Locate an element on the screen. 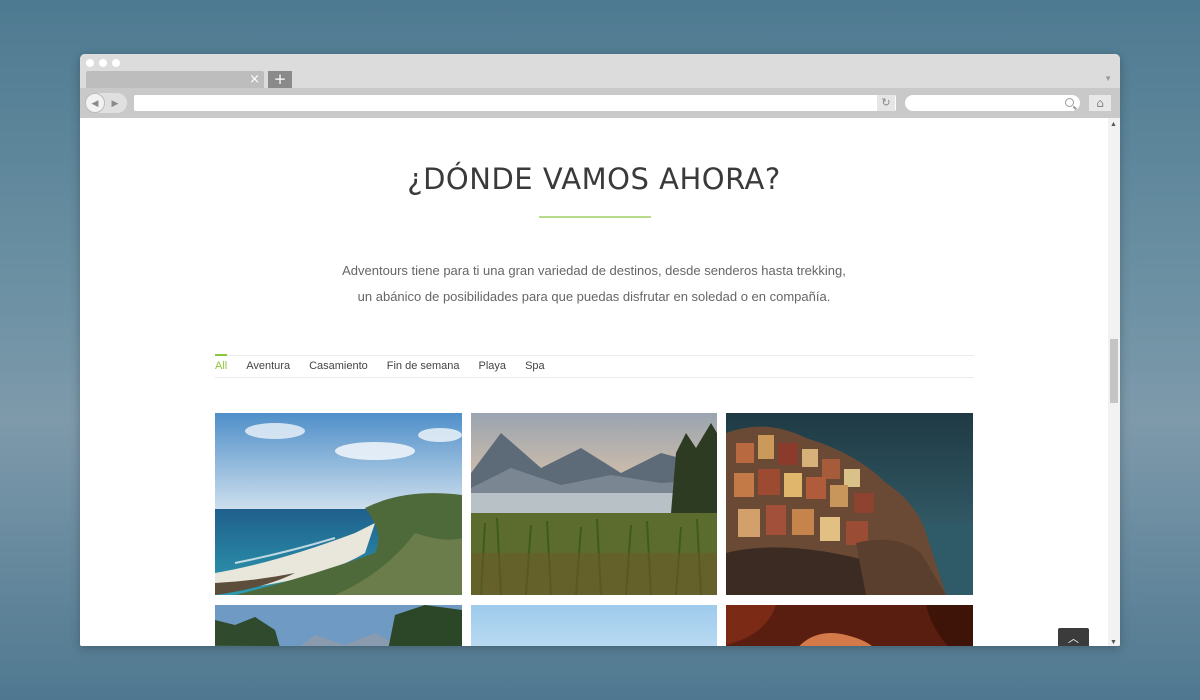 This screenshot has height=700, width=1200. red-canyon-photo is located at coordinates (849, 625).